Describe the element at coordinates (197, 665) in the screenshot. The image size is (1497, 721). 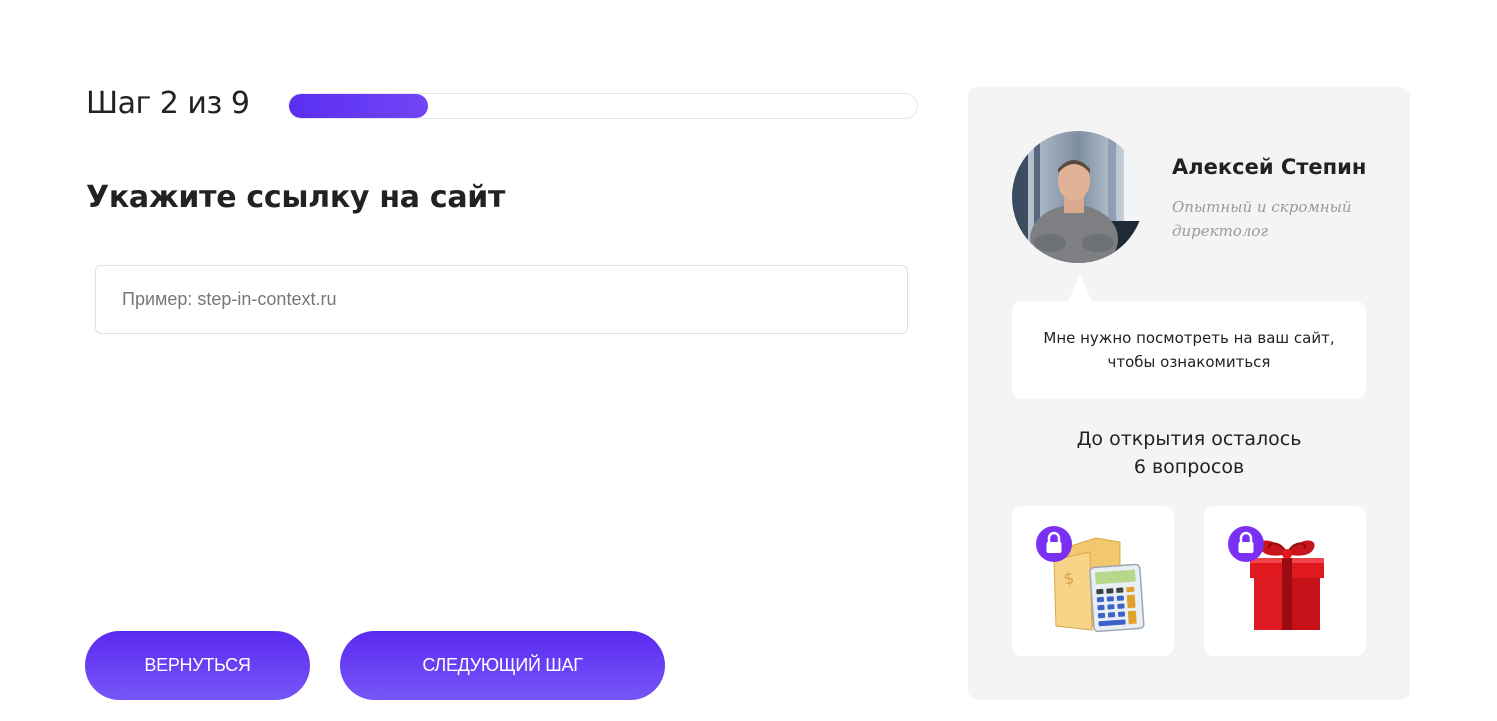
I see `back-button: ВЕРНУТЬСЯ` at that location.